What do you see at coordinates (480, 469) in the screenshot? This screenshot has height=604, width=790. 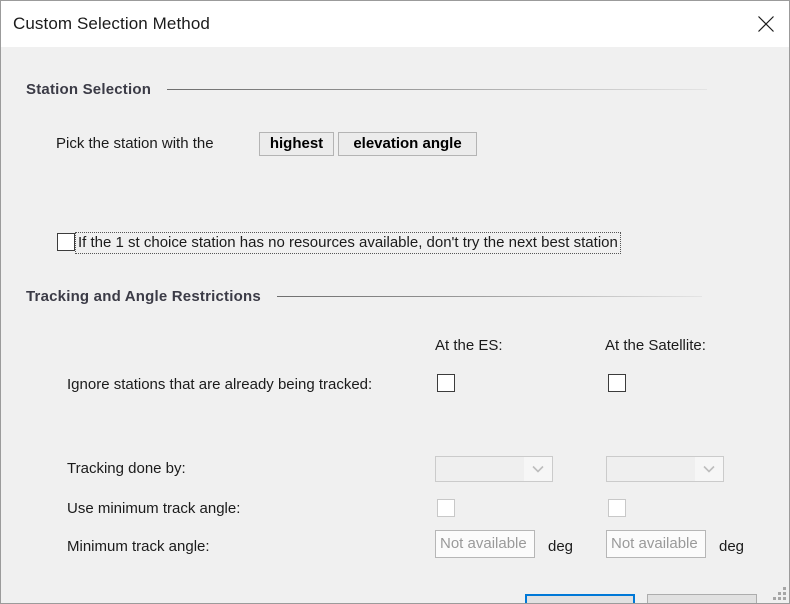 I see `tracking-done-by-es-value` at bounding box center [480, 469].